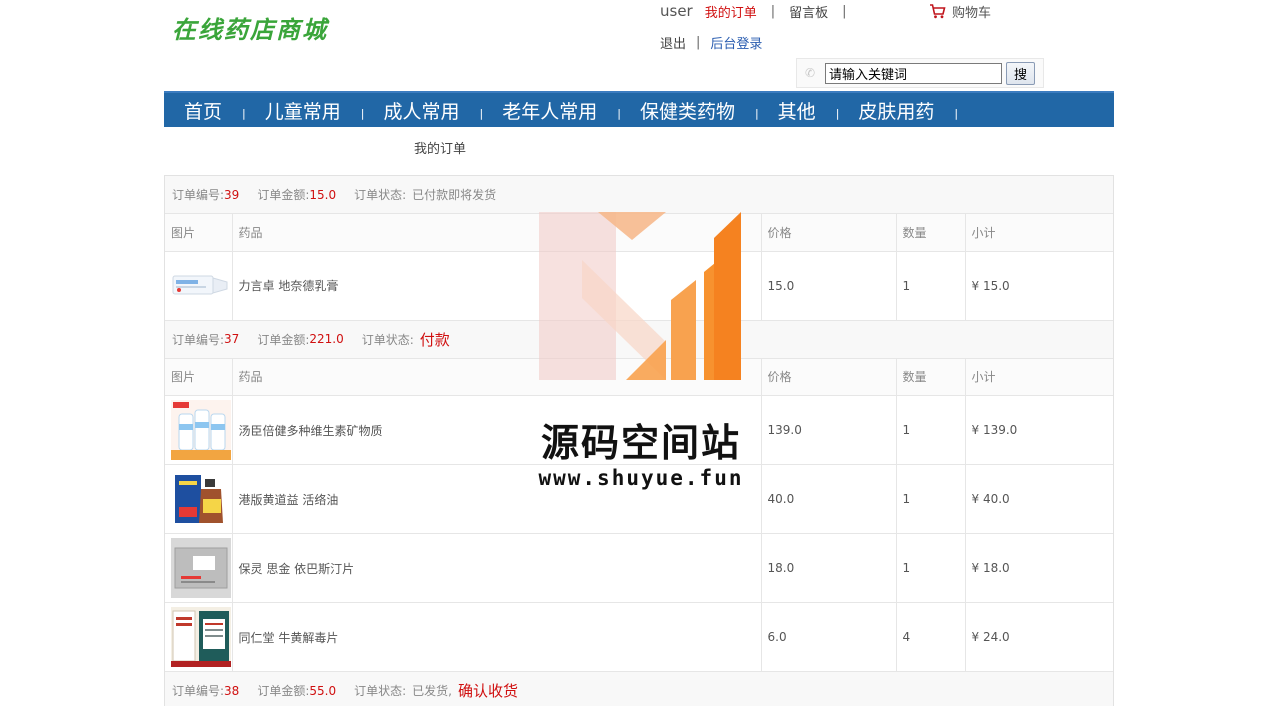 The image size is (1281, 706). What do you see at coordinates (326, 339) in the screenshot?
I see `order-amount: 221.0` at bounding box center [326, 339].